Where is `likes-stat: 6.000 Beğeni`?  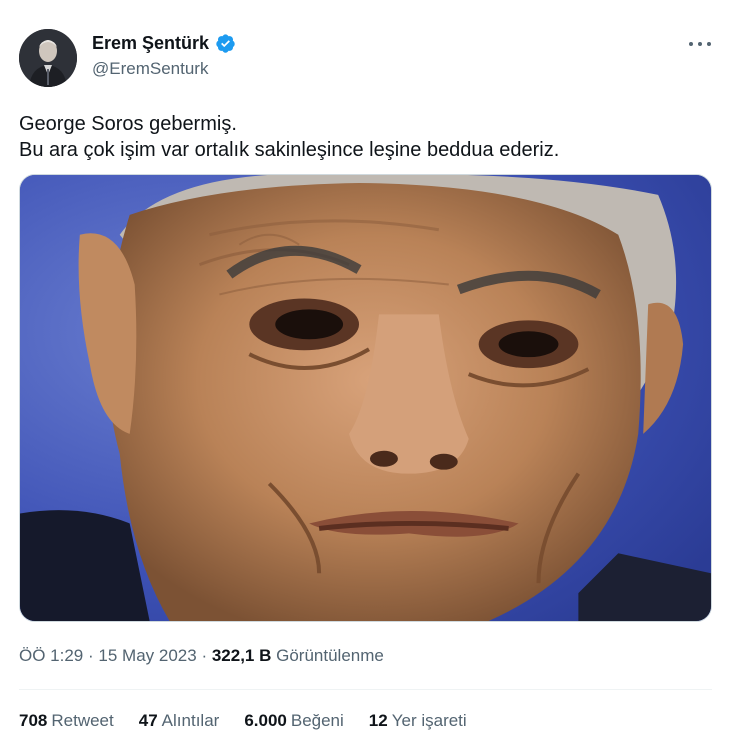 likes-stat: 6.000 Beğeni is located at coordinates (293, 721).